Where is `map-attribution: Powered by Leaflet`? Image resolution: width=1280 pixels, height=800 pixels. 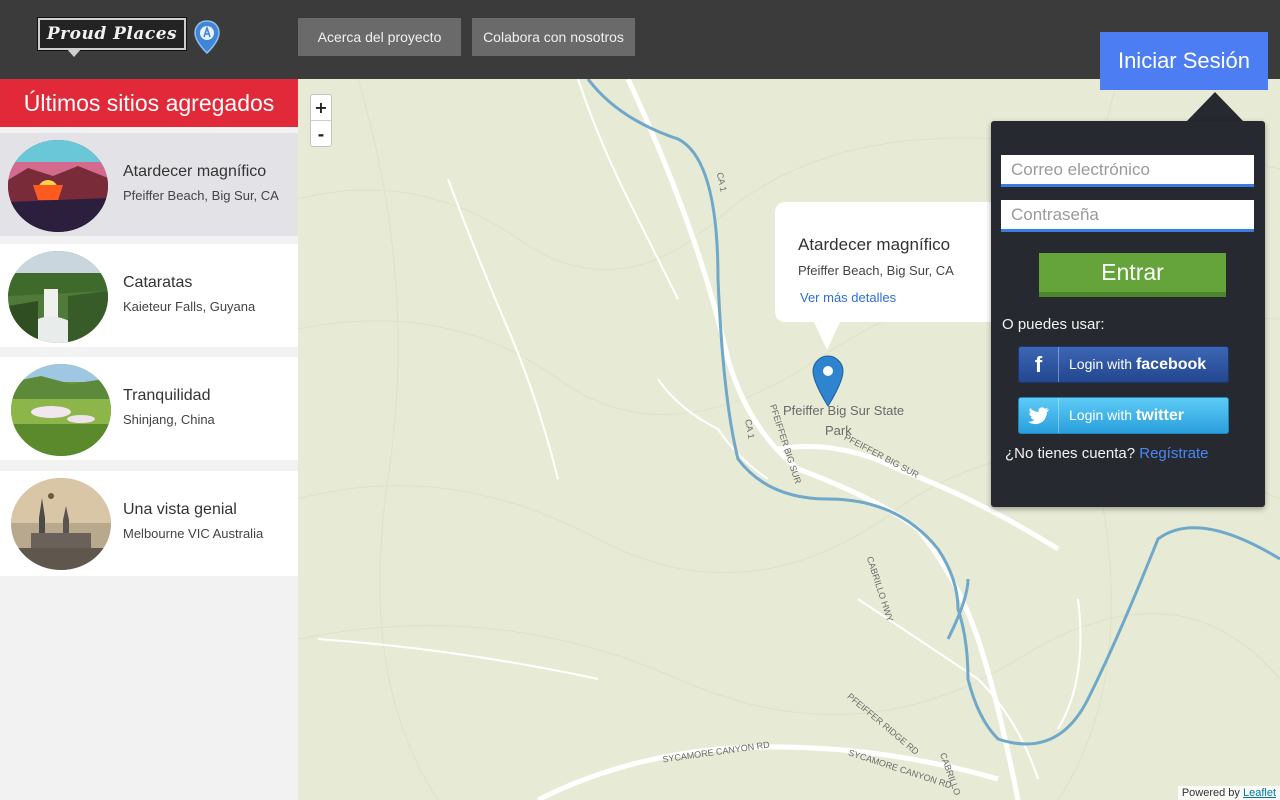 map-attribution: Powered by Leaflet is located at coordinates (1228, 793).